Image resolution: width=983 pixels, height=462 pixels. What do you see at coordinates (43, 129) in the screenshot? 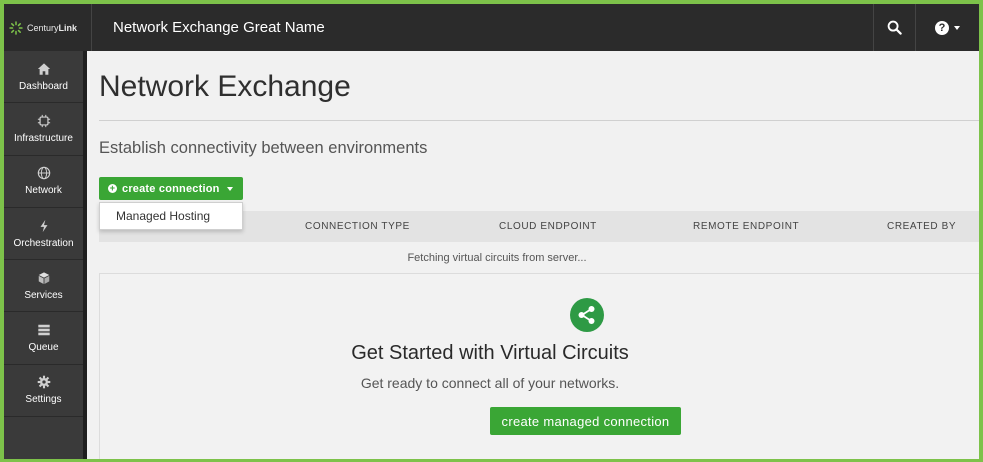
I see `sidebar-item-infrastructure: Infrastructure` at bounding box center [43, 129].